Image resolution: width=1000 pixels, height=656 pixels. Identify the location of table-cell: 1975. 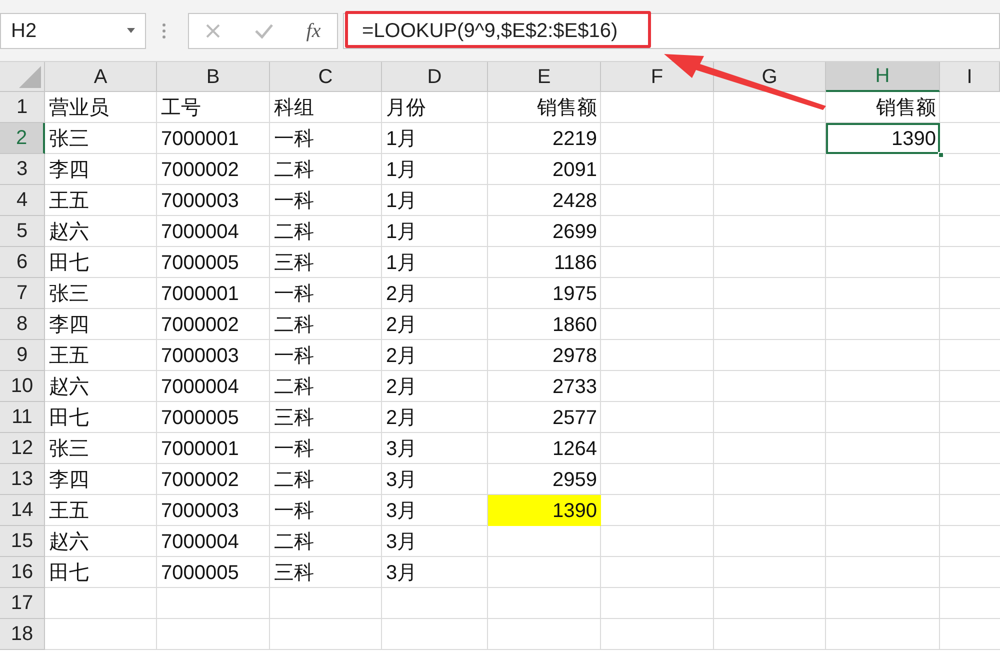
(544, 293).